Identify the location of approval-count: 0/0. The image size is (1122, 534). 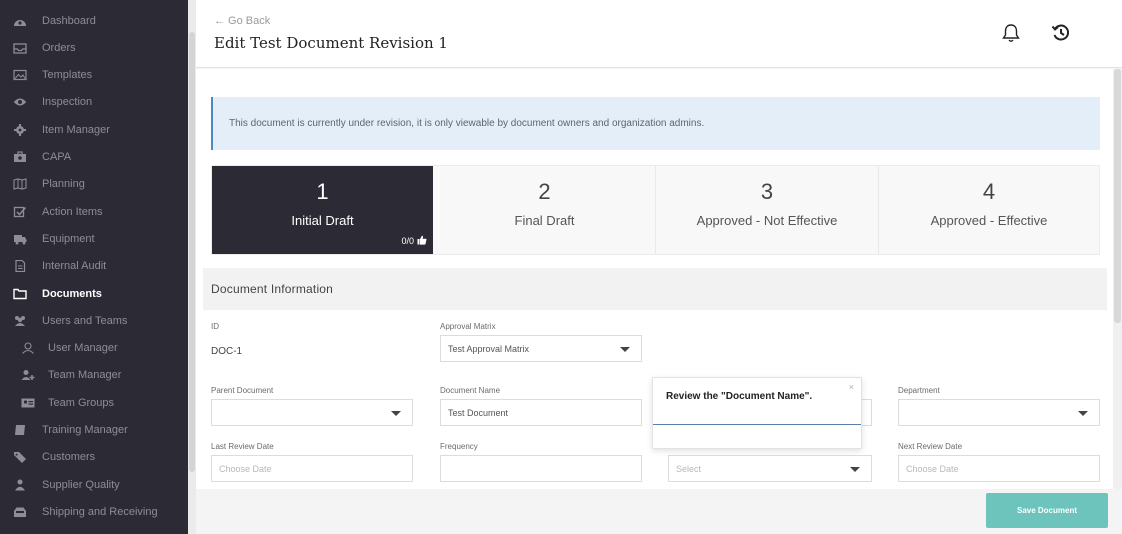
(414, 241).